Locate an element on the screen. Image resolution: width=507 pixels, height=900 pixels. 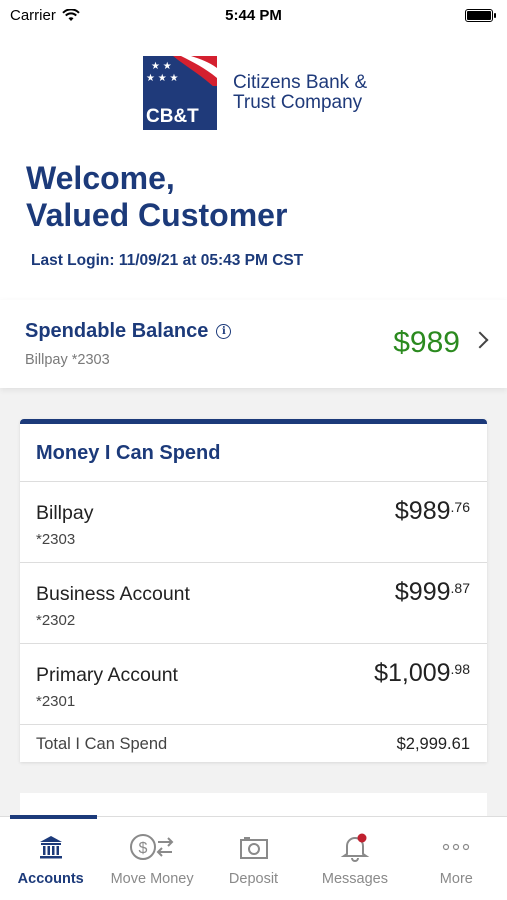
tab-accounts: Accounts is located at coordinates (50, 858).